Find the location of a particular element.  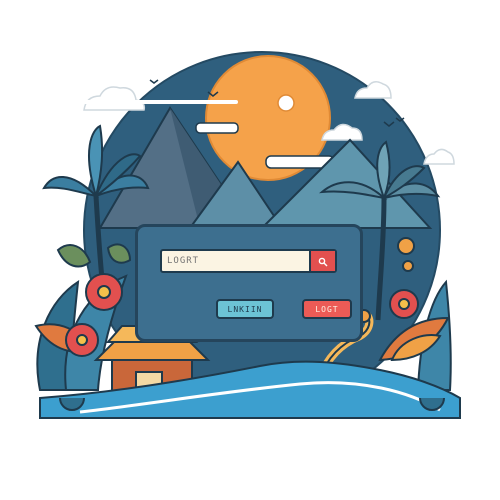

search-icon is located at coordinates (323, 261).